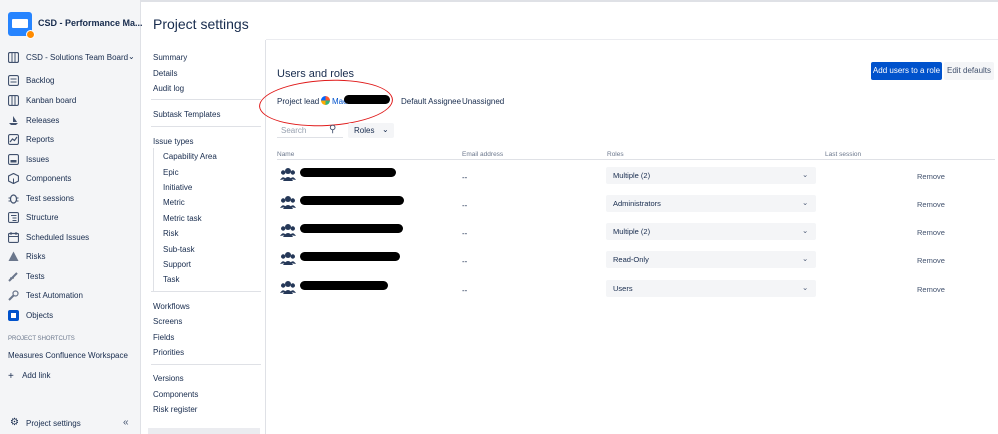 This screenshot has width=998, height=434. What do you see at coordinates (711, 288) in the screenshot?
I see `role-select: Users ⌄` at bounding box center [711, 288].